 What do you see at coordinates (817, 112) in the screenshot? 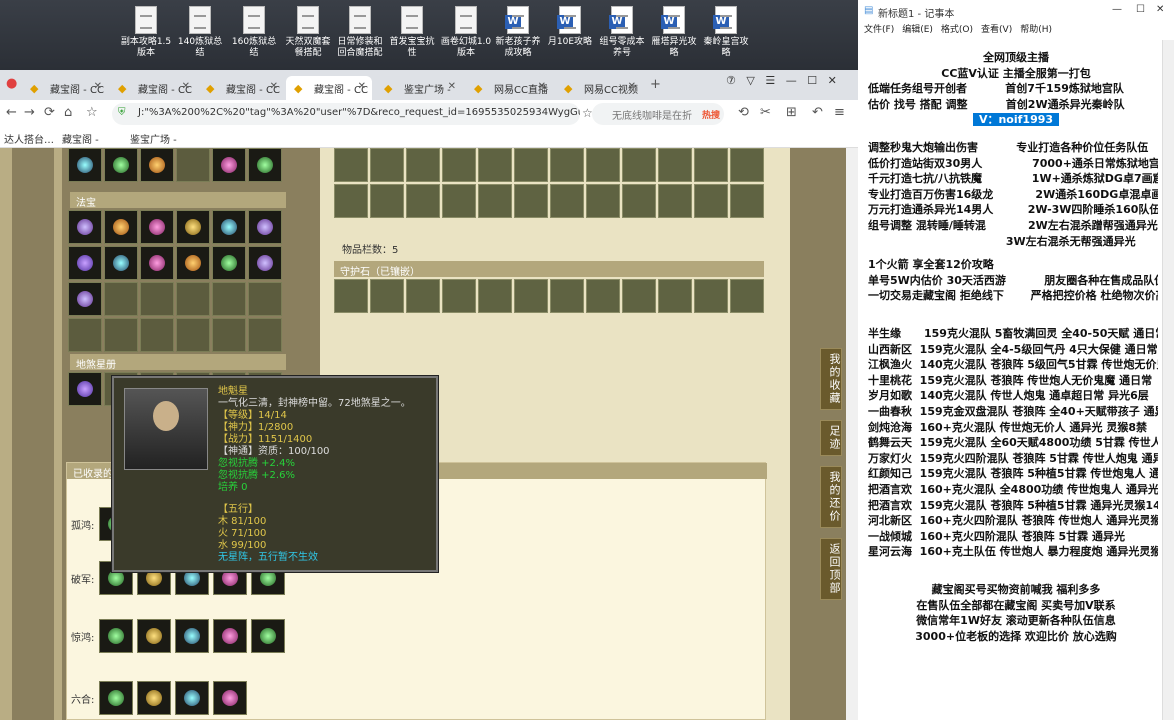
I see `undo-icon: ↶` at bounding box center [817, 112].